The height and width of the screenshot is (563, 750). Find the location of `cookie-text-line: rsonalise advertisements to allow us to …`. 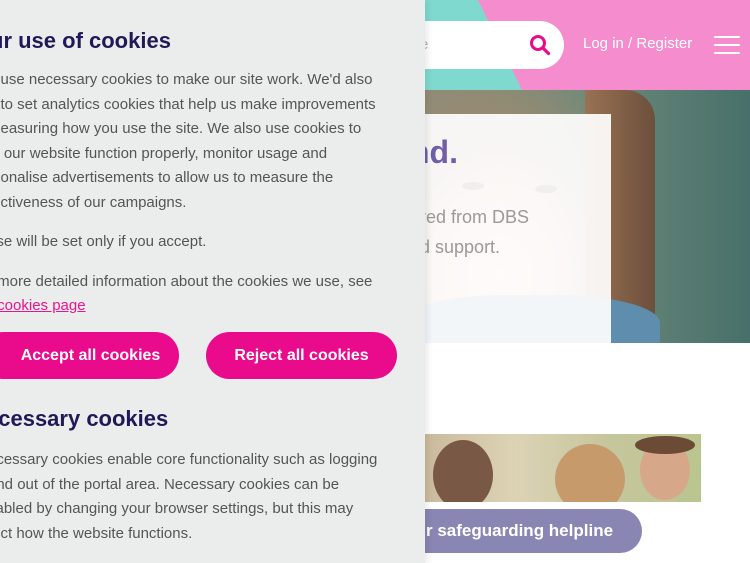

cookie-text-line: rsonalise advertisements to allow us to … is located at coordinates (167, 177).